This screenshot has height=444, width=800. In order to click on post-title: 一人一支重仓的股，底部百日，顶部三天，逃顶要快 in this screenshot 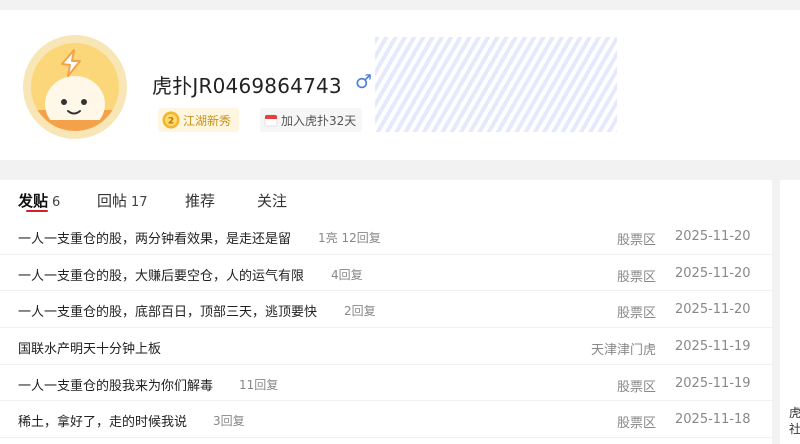, I will do `click(167, 310)`.